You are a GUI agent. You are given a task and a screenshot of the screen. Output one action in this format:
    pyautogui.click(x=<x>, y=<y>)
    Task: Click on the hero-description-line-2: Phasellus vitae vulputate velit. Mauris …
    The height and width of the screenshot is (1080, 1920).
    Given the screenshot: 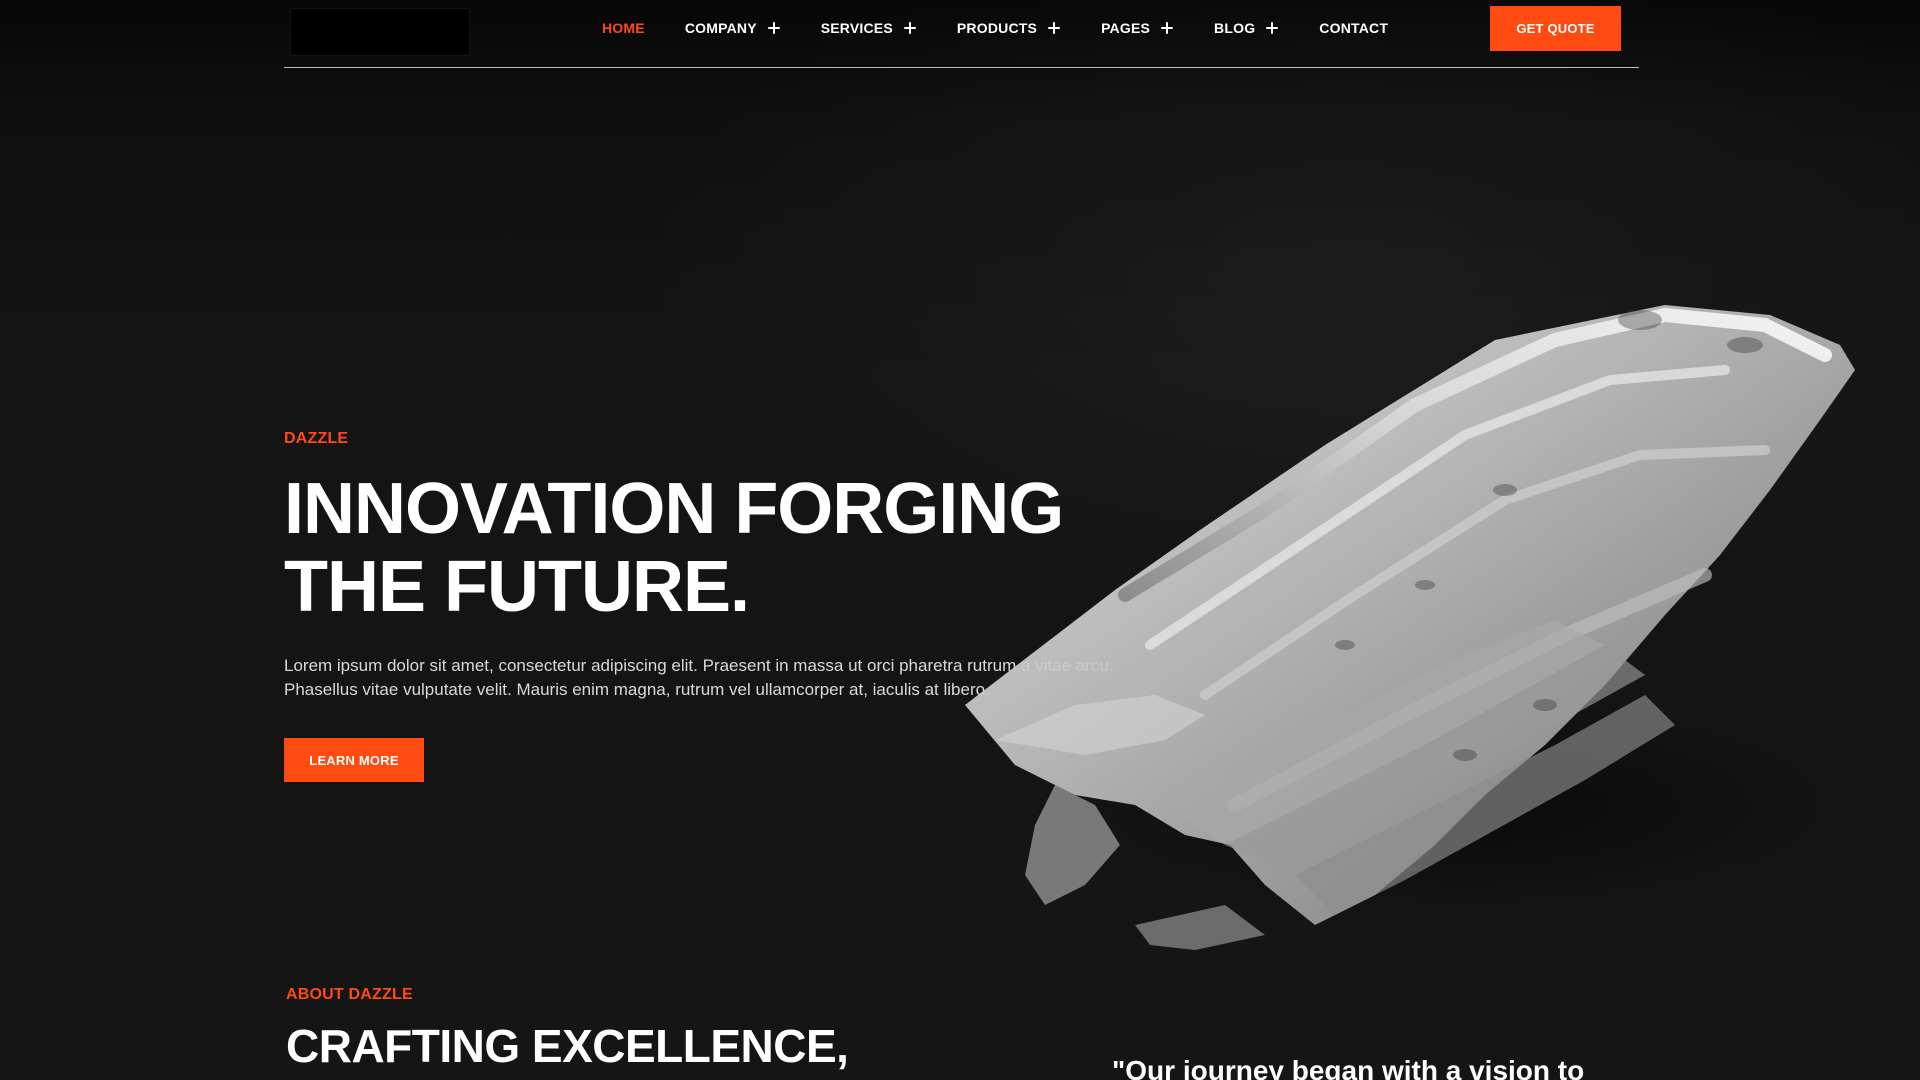 What is the action you would take?
    pyautogui.click(x=637, y=689)
    